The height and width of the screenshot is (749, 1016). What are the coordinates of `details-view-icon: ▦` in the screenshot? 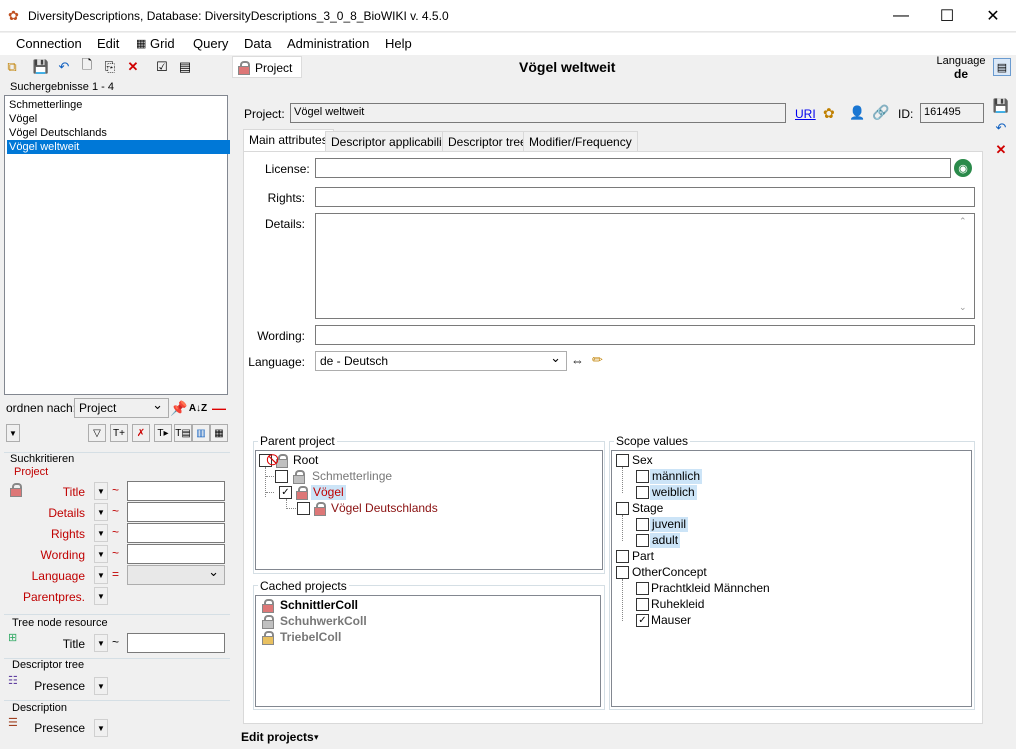 It's located at (219, 433).